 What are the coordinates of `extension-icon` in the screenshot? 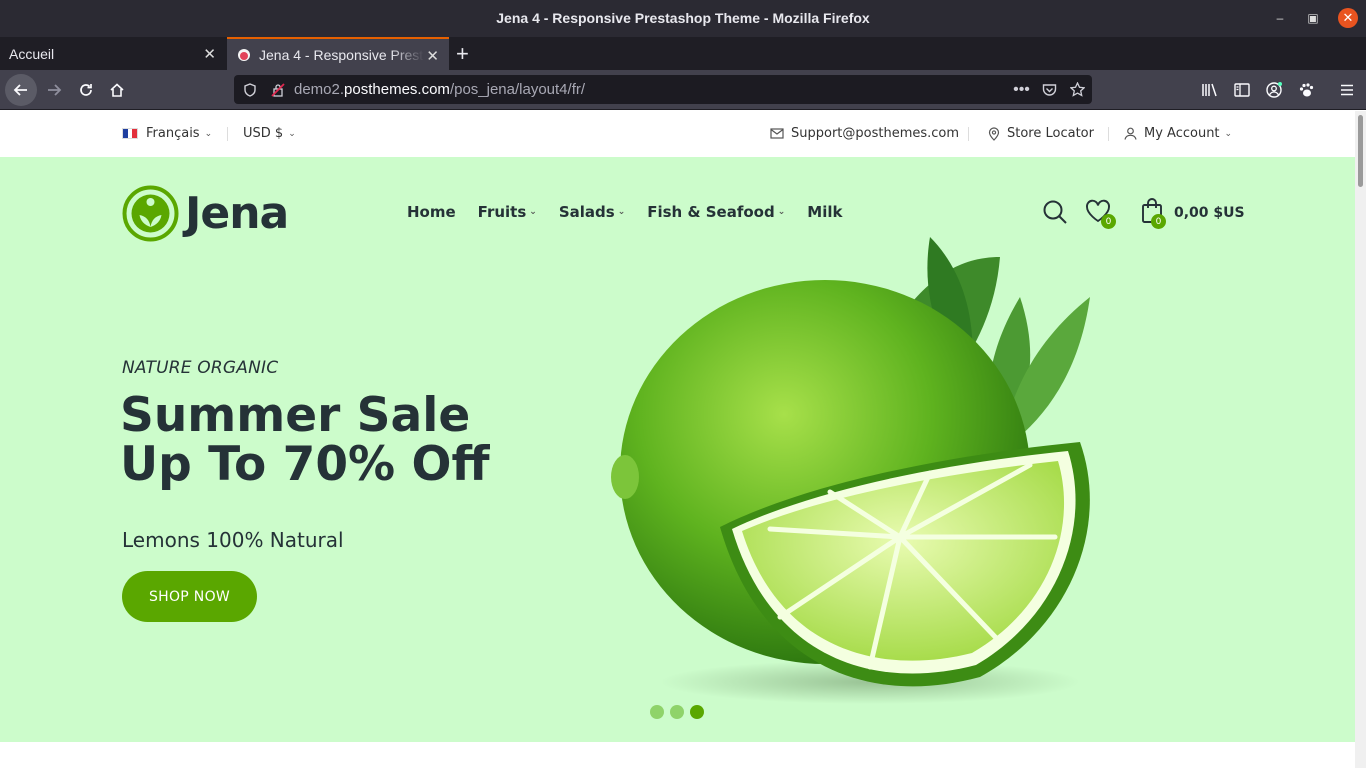 It's located at (1306, 90).